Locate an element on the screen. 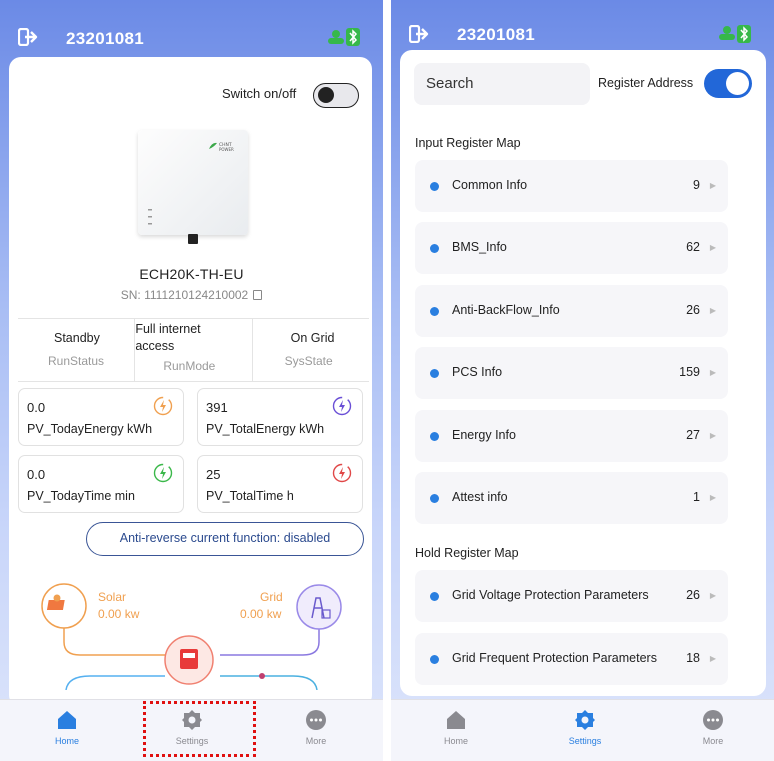 Image resolution: width=774 pixels, height=761 pixels. grid-label: Grid is located at coordinates (271, 597).